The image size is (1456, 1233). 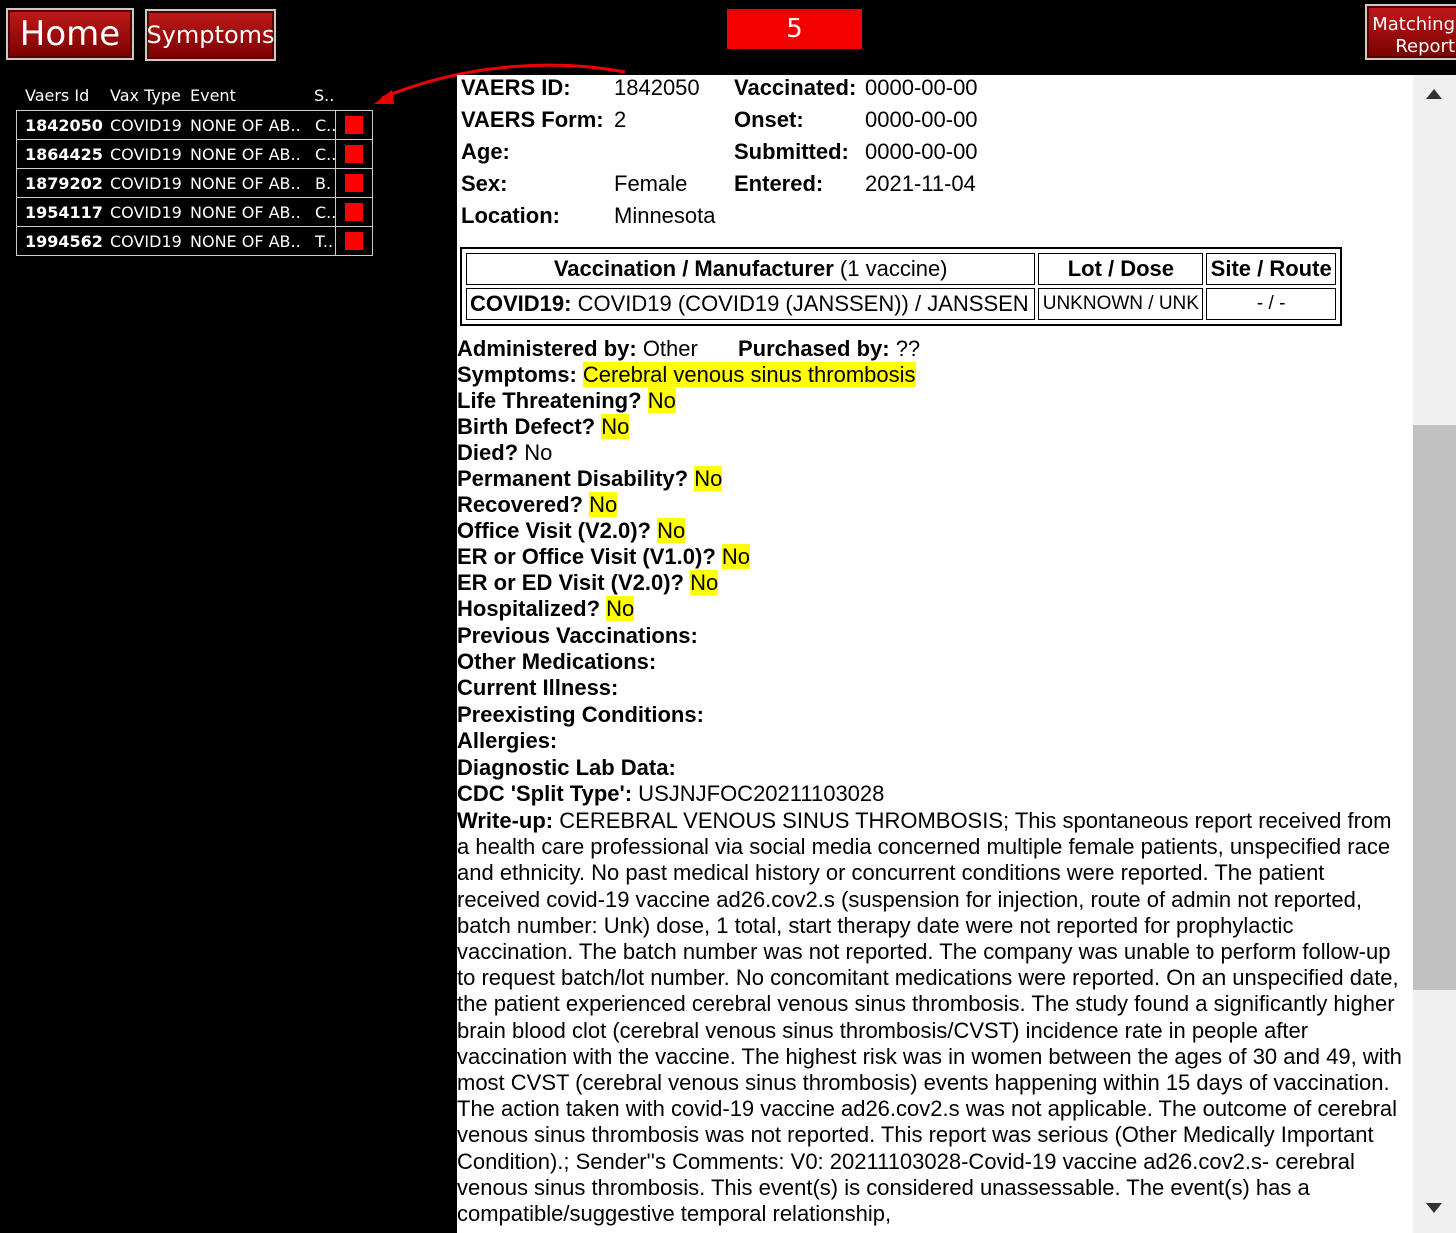 I want to click on symptoms-label: Symptoms:, so click(x=517, y=374).